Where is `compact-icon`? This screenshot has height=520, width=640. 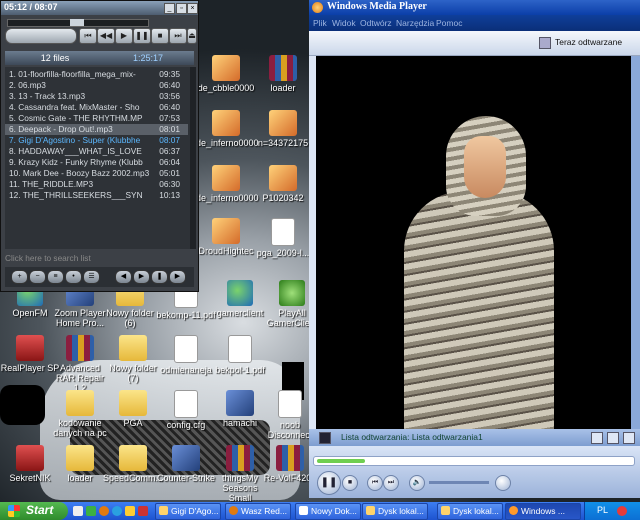 compact-icon is located at coordinates (613, 438).